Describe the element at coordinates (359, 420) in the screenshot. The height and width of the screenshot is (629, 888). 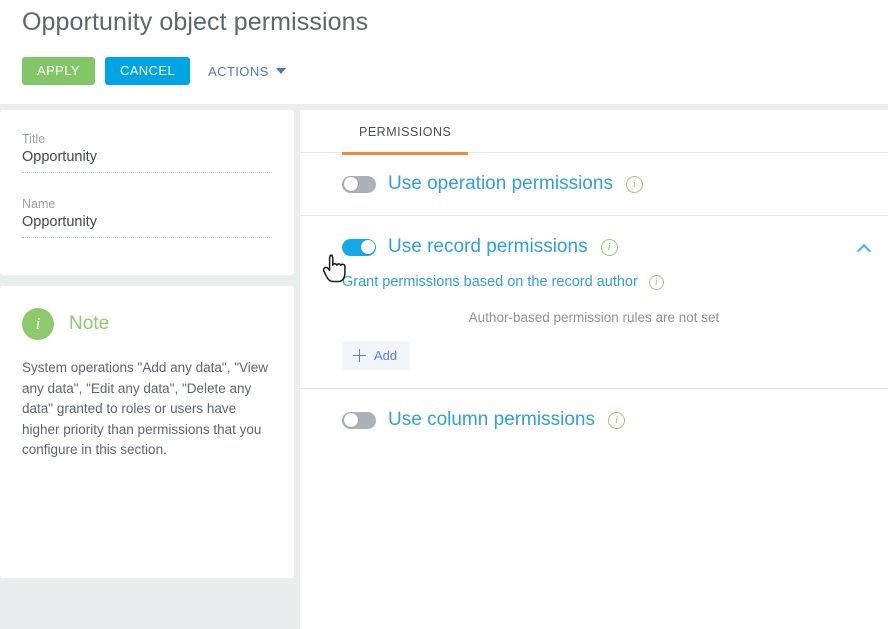
I see `toggle-use-column-permissions` at that location.